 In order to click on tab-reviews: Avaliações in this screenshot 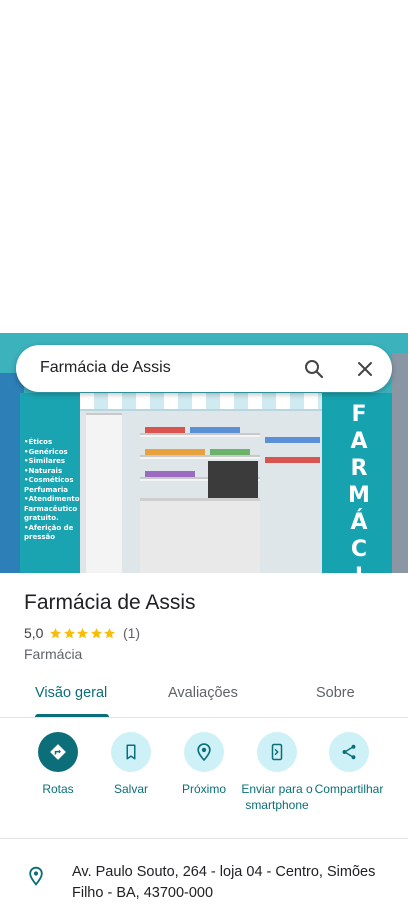, I will do `click(203, 693)`.